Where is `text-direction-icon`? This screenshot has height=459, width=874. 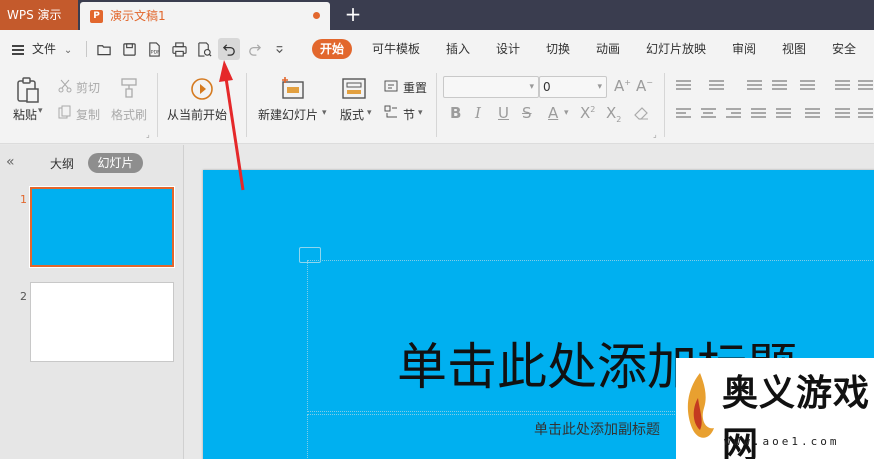
text-direction-icon is located at coordinates (807, 86).